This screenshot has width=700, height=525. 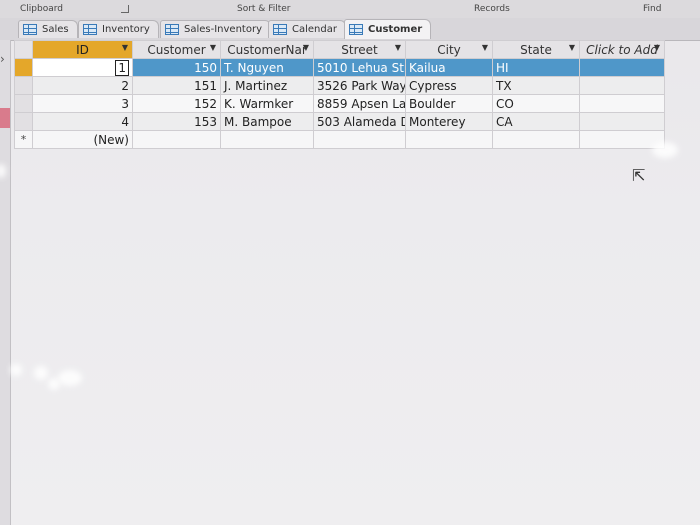 I want to click on column-header-street: Street ▼, so click(x=359, y=49).